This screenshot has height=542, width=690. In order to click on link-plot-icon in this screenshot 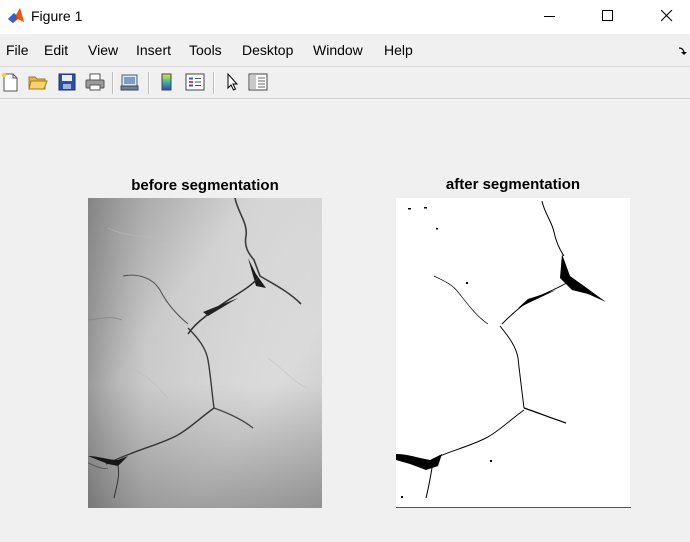, I will do `click(129, 82)`.